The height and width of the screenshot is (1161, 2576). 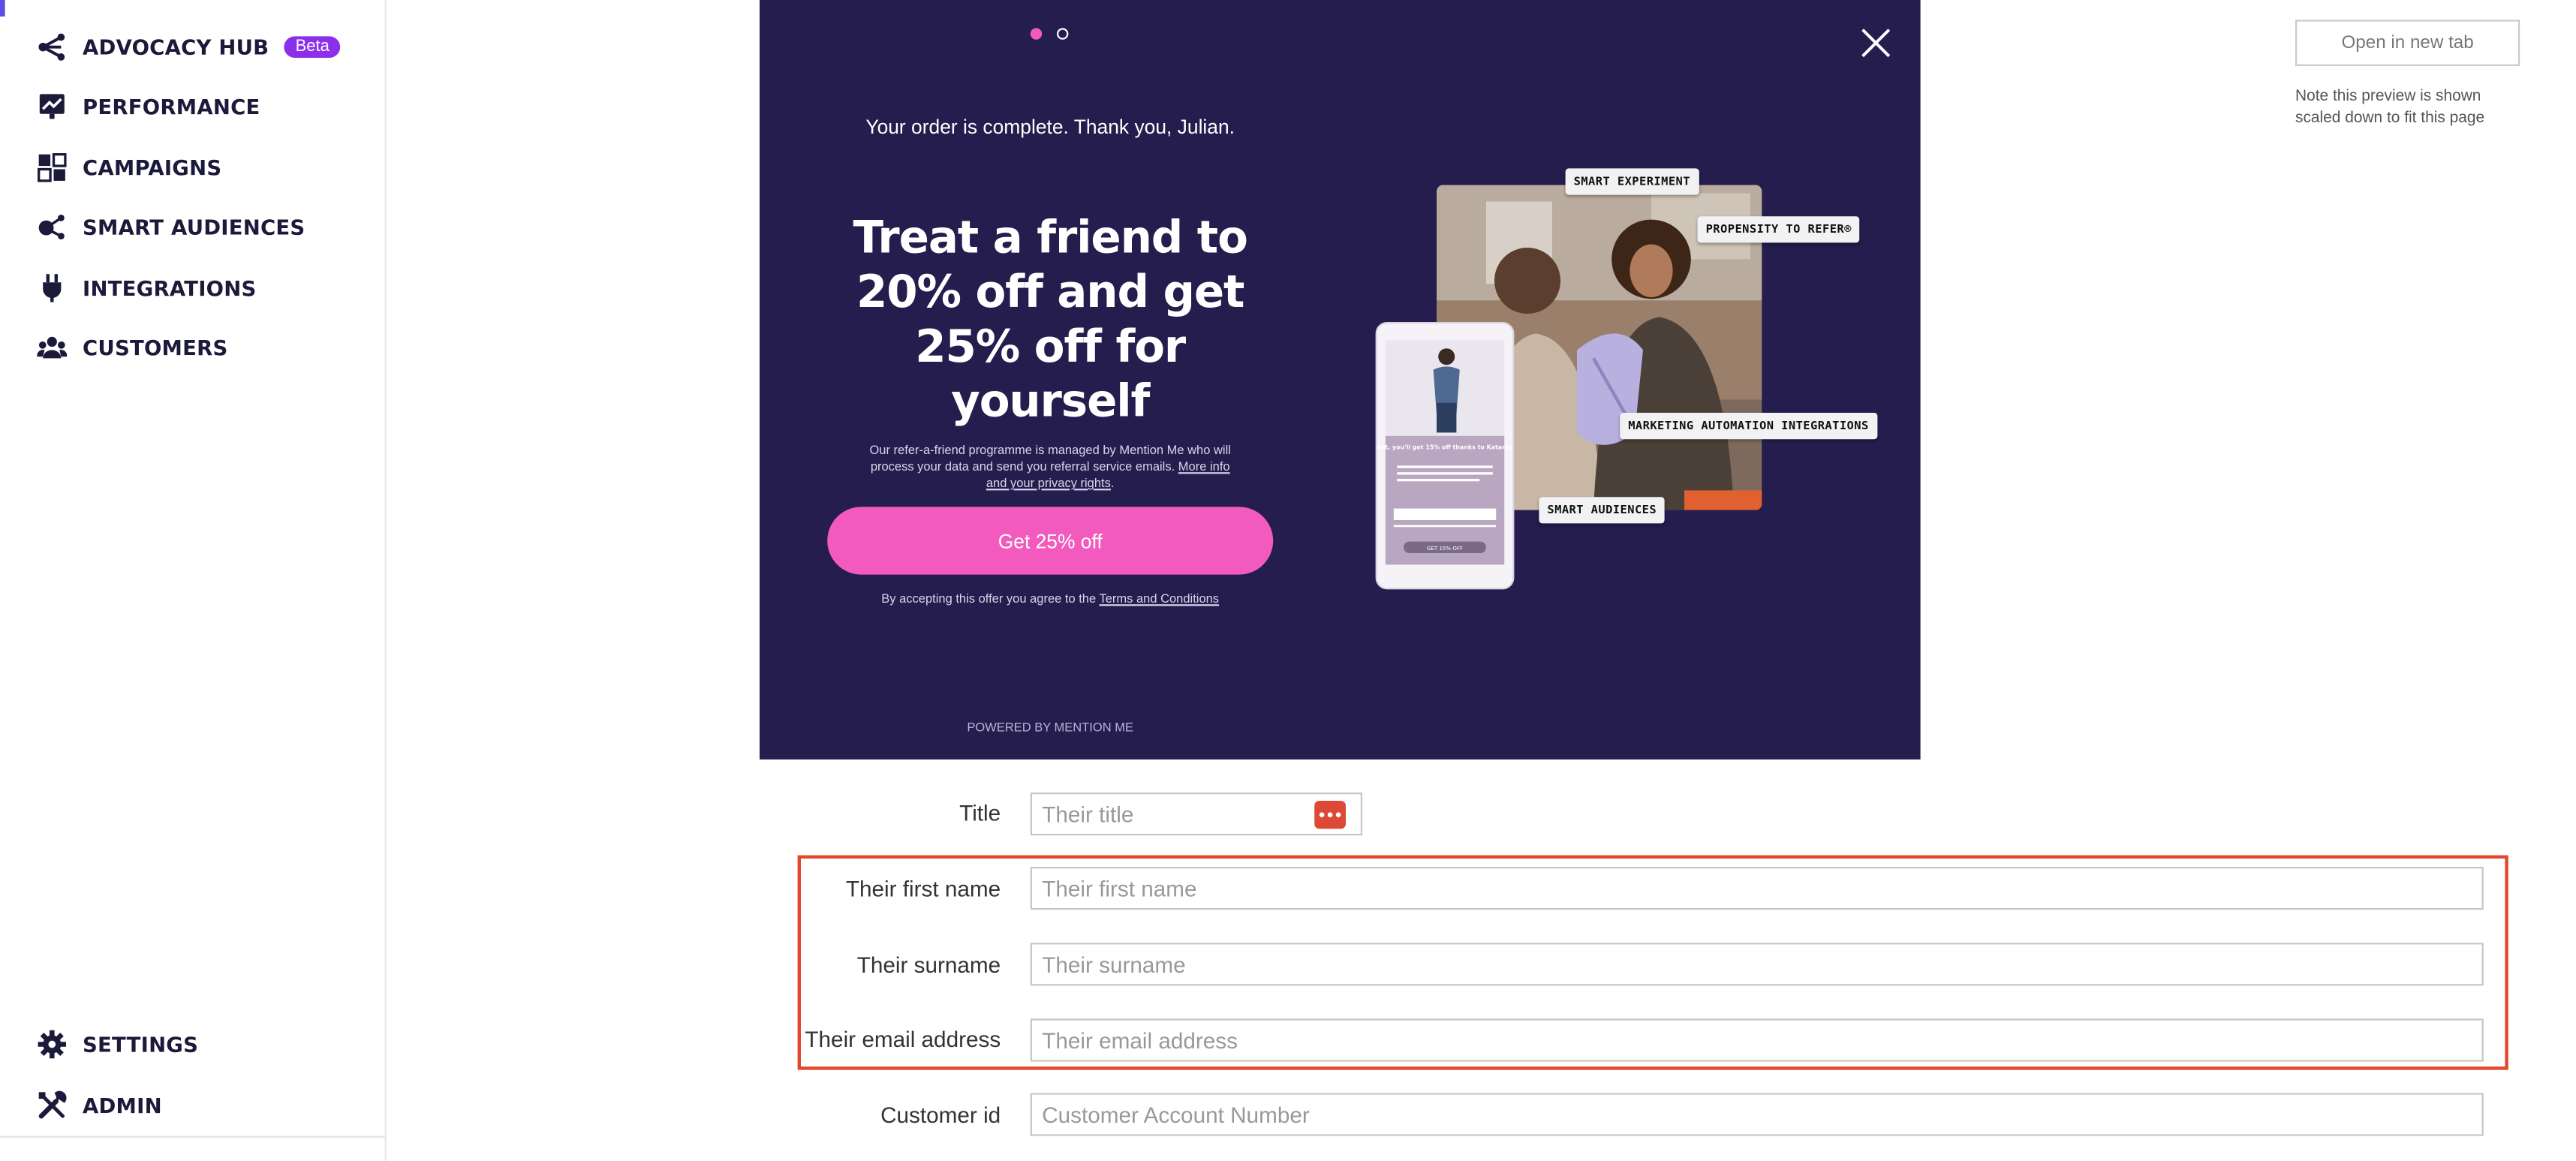 What do you see at coordinates (923, 889) in the screenshot?
I see `first-name-label: Their first name` at bounding box center [923, 889].